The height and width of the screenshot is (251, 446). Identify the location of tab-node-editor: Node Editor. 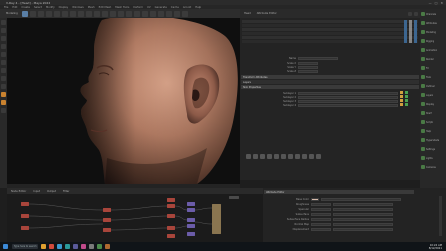
(18, 191).